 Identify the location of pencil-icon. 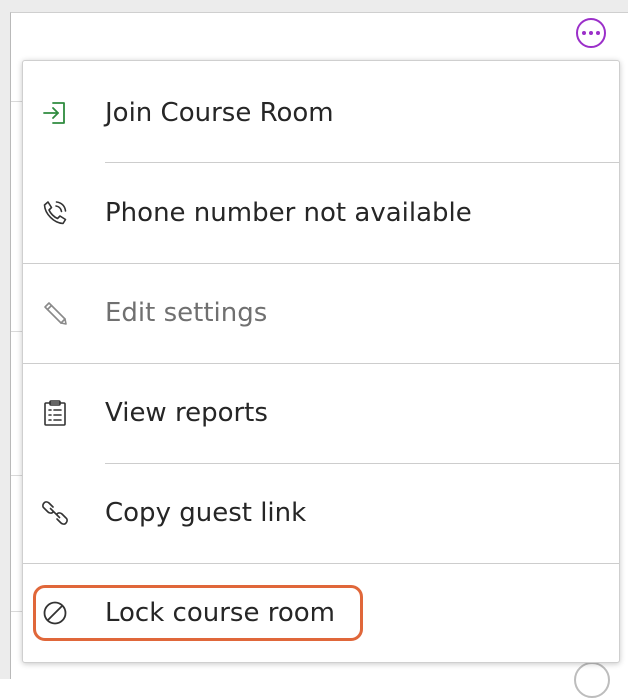
(55, 313).